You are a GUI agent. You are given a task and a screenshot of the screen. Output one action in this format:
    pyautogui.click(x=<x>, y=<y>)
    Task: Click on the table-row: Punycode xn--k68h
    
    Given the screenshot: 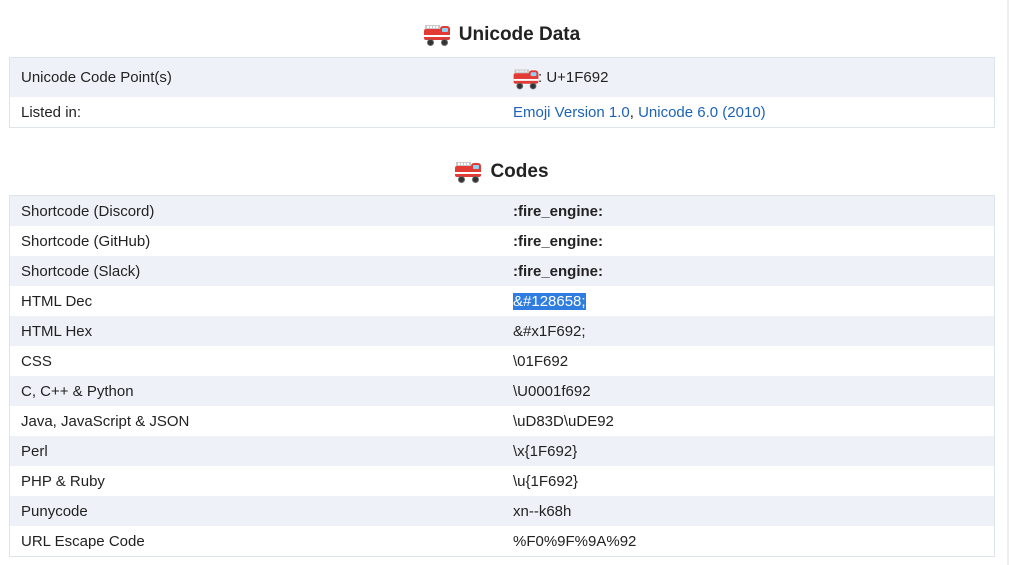 What is the action you would take?
    pyautogui.click(x=502, y=511)
    